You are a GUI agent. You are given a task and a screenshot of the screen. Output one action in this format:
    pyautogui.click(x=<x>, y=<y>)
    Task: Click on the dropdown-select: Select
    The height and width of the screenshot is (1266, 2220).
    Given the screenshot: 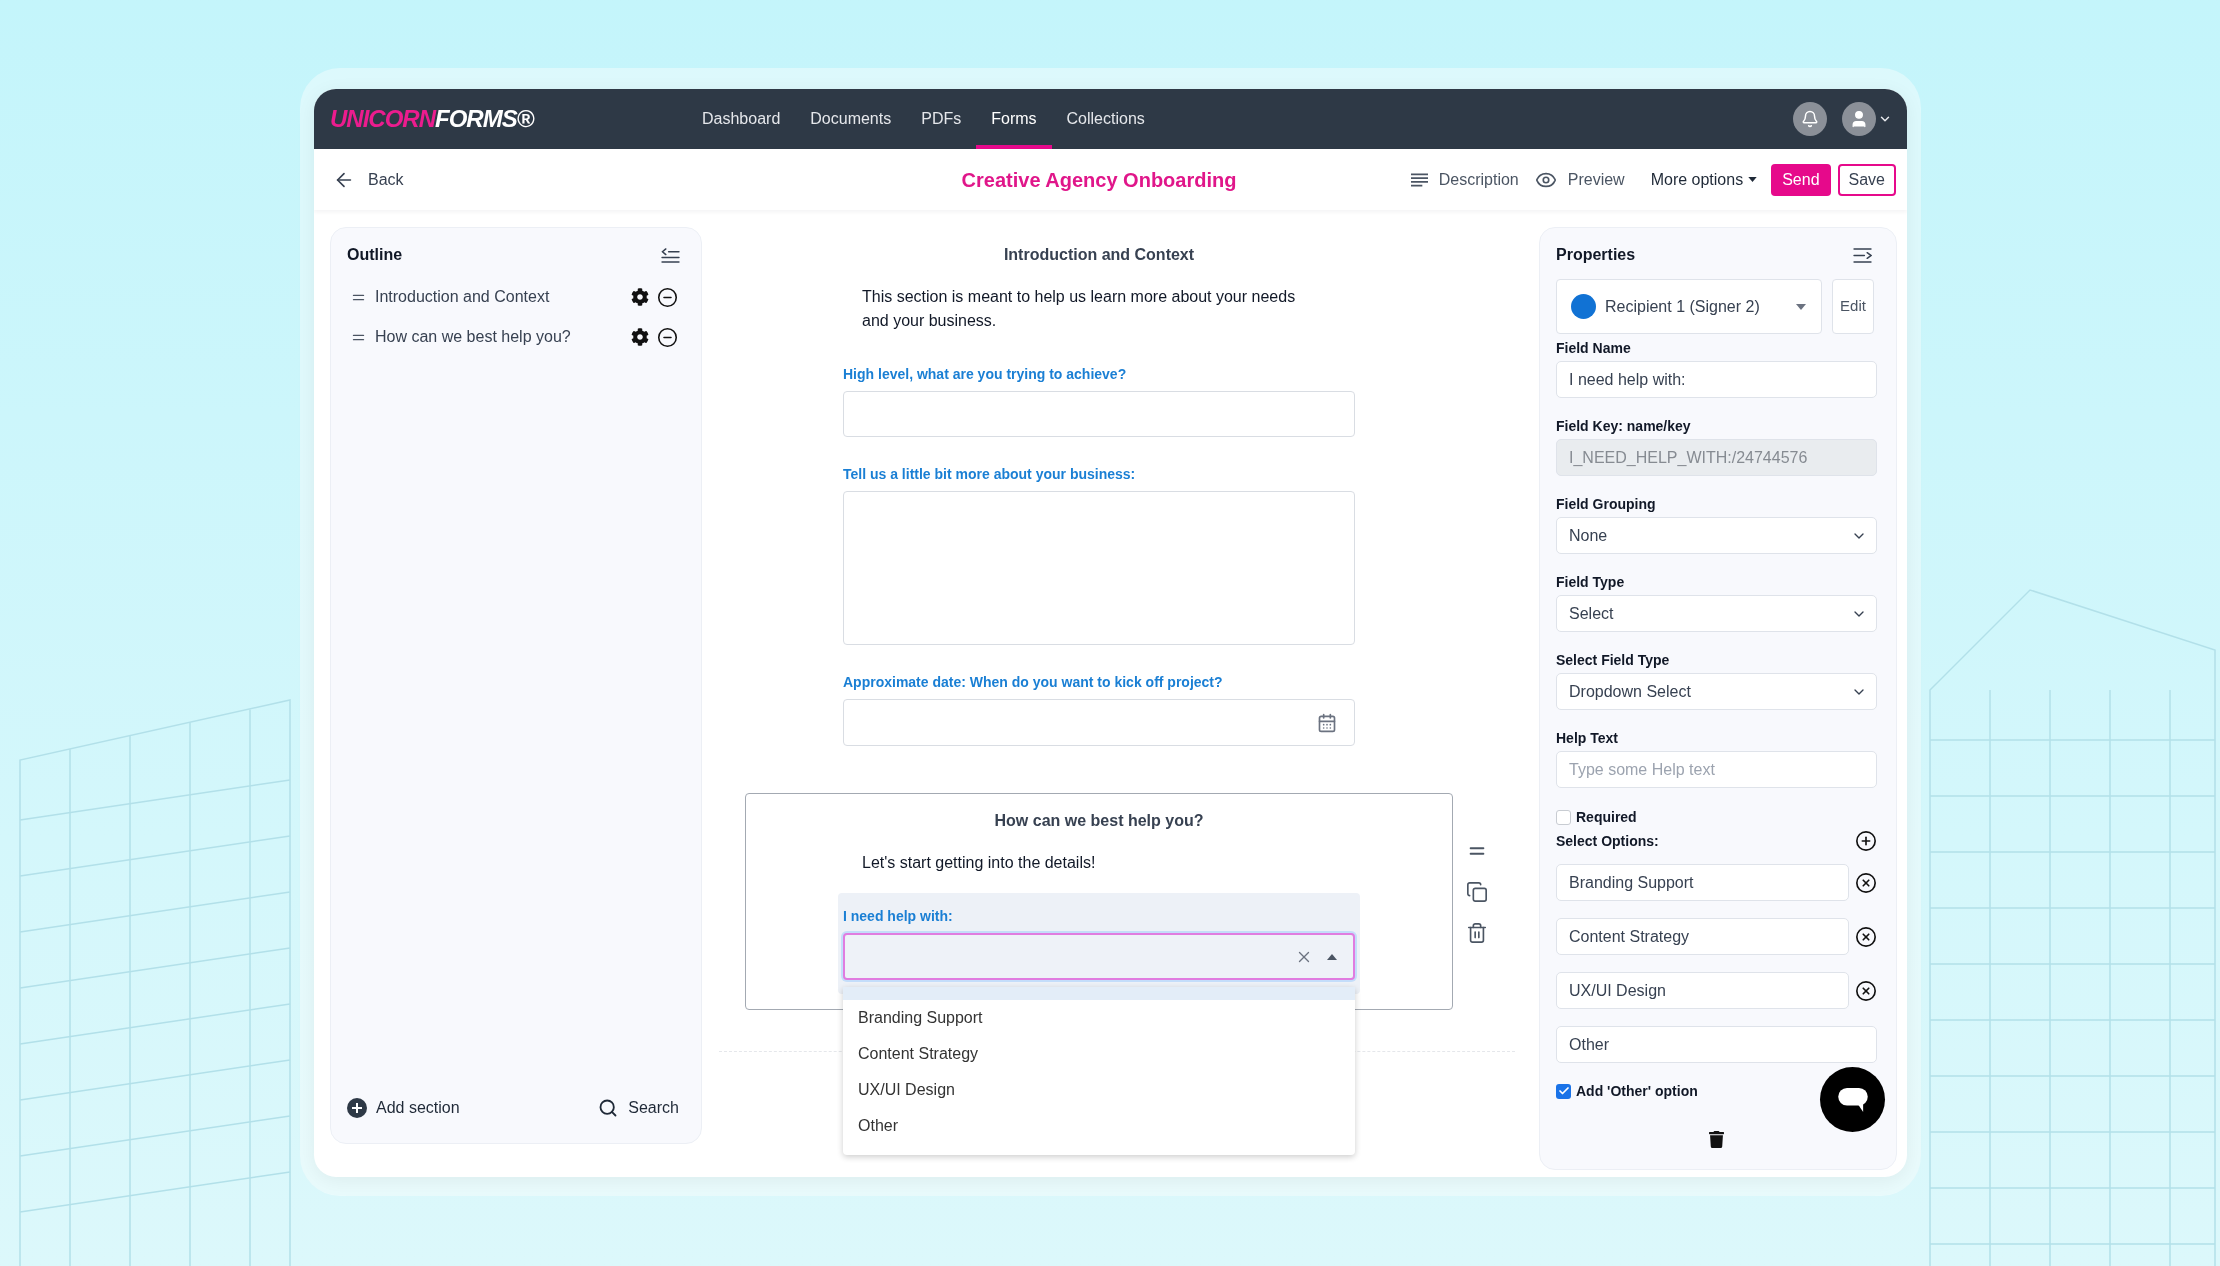 What is the action you would take?
    pyautogui.click(x=1716, y=613)
    